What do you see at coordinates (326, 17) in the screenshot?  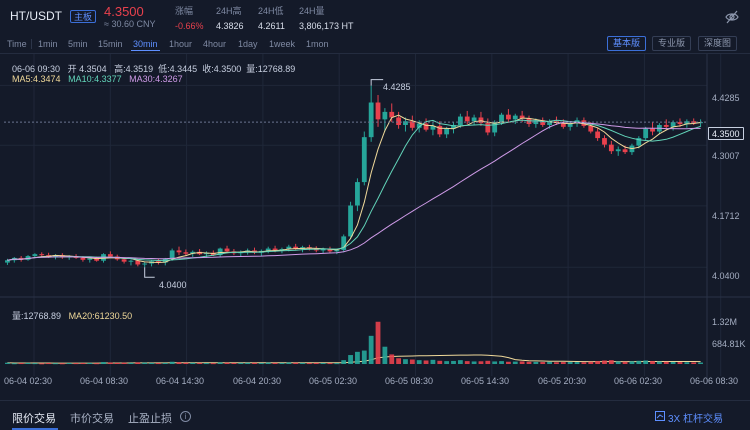 I see `stat-volume: 24H量 3,806,173 HT` at bounding box center [326, 17].